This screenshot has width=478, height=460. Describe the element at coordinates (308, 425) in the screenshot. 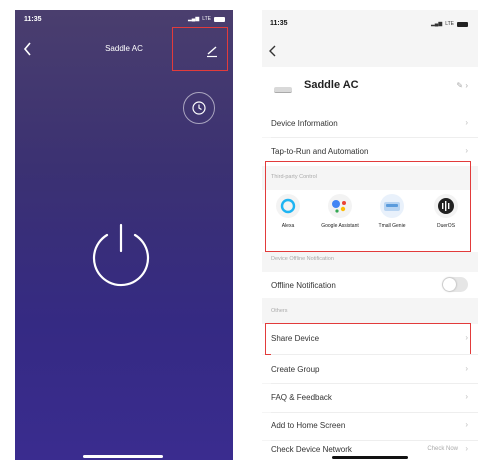

I see `row-label: Add to Home Screen` at that location.